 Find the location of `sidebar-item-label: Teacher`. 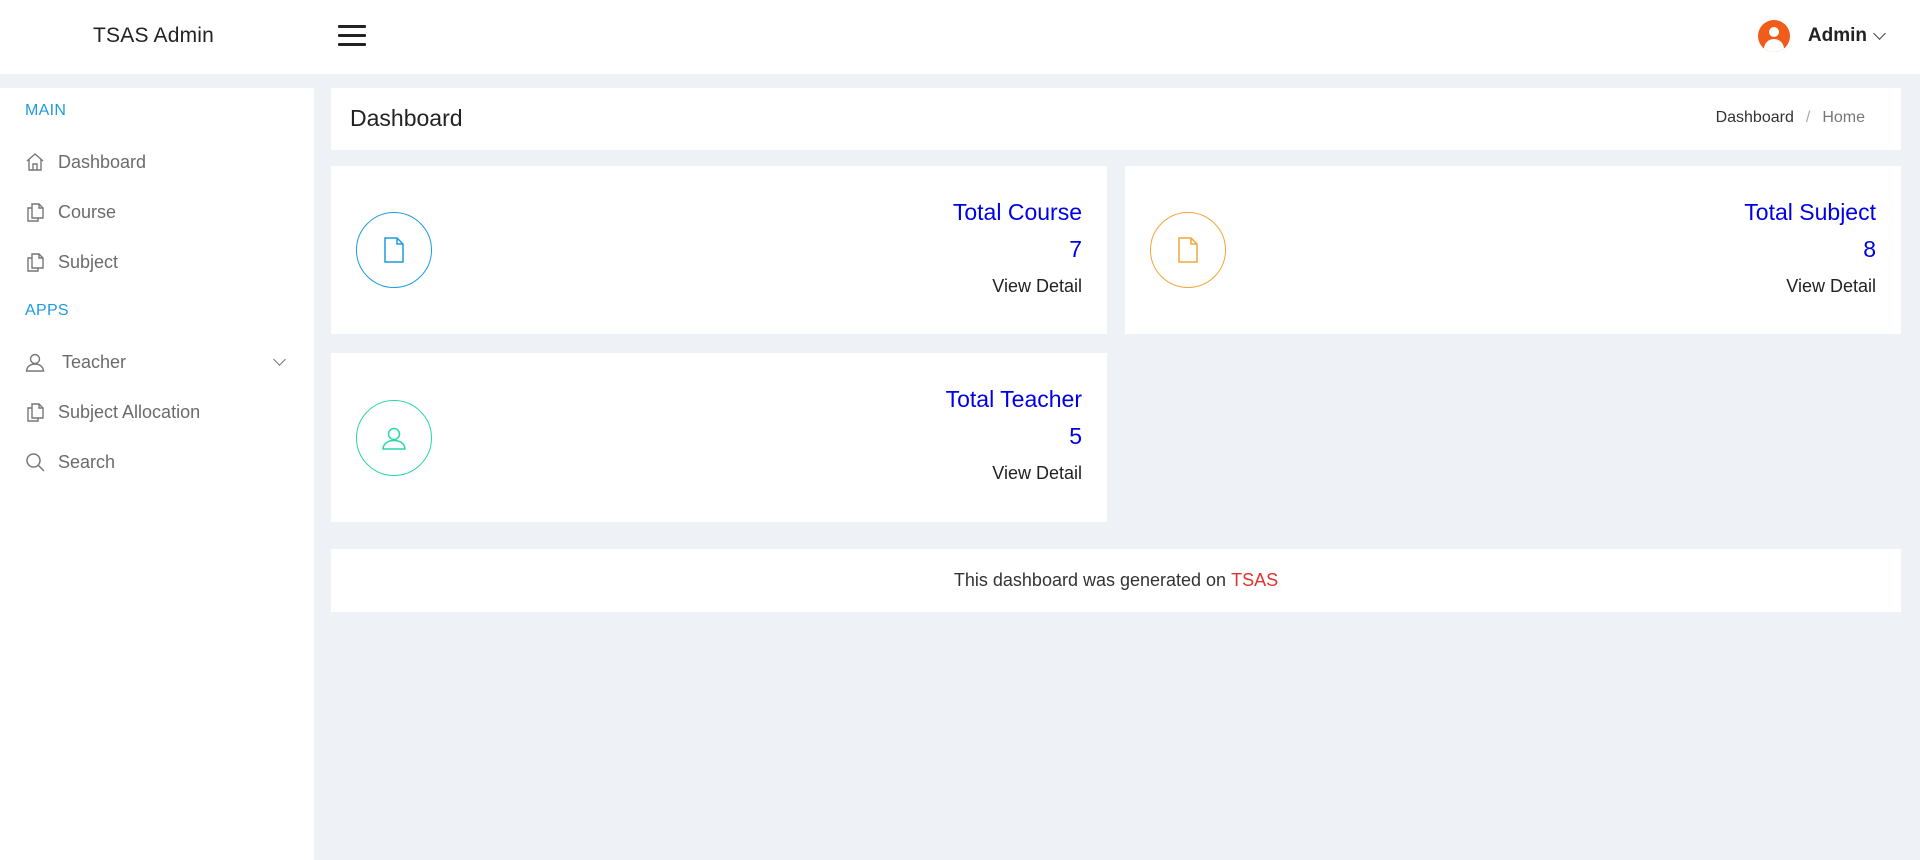

sidebar-item-label: Teacher is located at coordinates (94, 361).